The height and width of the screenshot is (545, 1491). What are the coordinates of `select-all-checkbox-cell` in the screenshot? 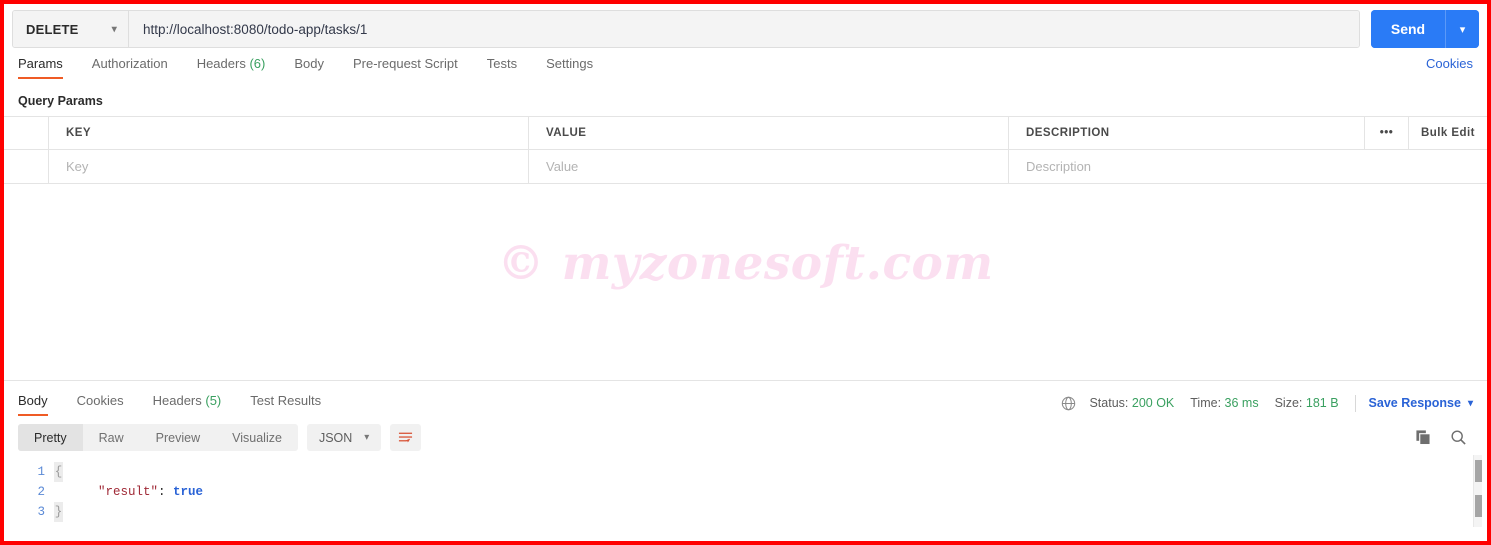 It's located at (26, 133).